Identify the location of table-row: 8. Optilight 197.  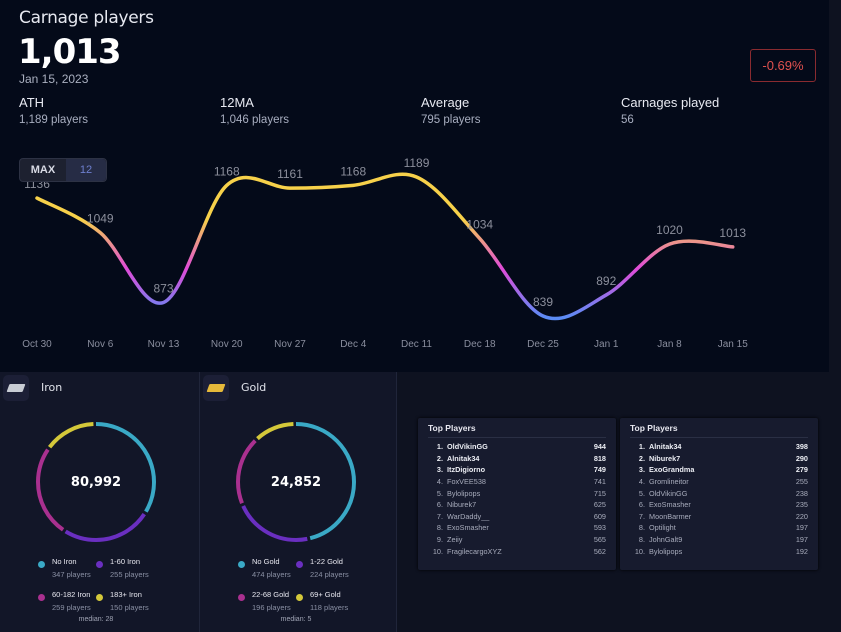
(719, 528).